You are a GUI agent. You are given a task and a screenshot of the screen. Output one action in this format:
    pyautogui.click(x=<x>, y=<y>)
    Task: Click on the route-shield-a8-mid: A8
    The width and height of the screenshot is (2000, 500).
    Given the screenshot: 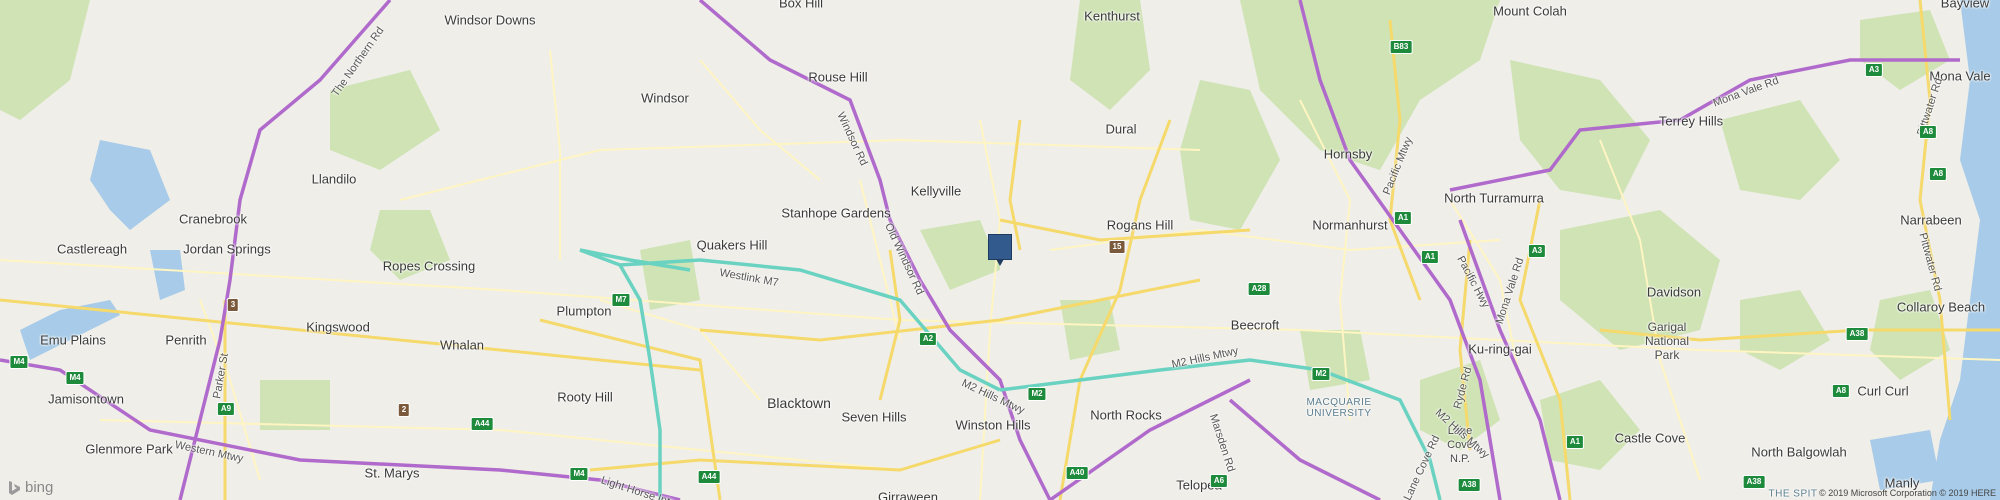 What is the action you would take?
    pyautogui.click(x=1938, y=174)
    